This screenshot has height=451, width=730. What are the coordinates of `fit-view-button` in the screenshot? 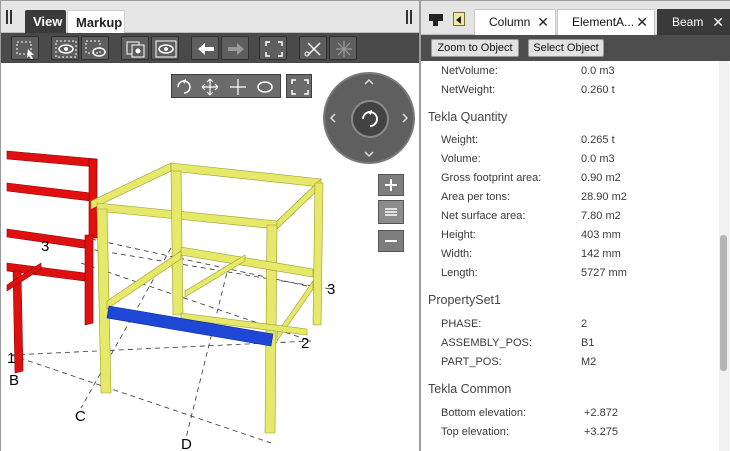 It's located at (273, 48).